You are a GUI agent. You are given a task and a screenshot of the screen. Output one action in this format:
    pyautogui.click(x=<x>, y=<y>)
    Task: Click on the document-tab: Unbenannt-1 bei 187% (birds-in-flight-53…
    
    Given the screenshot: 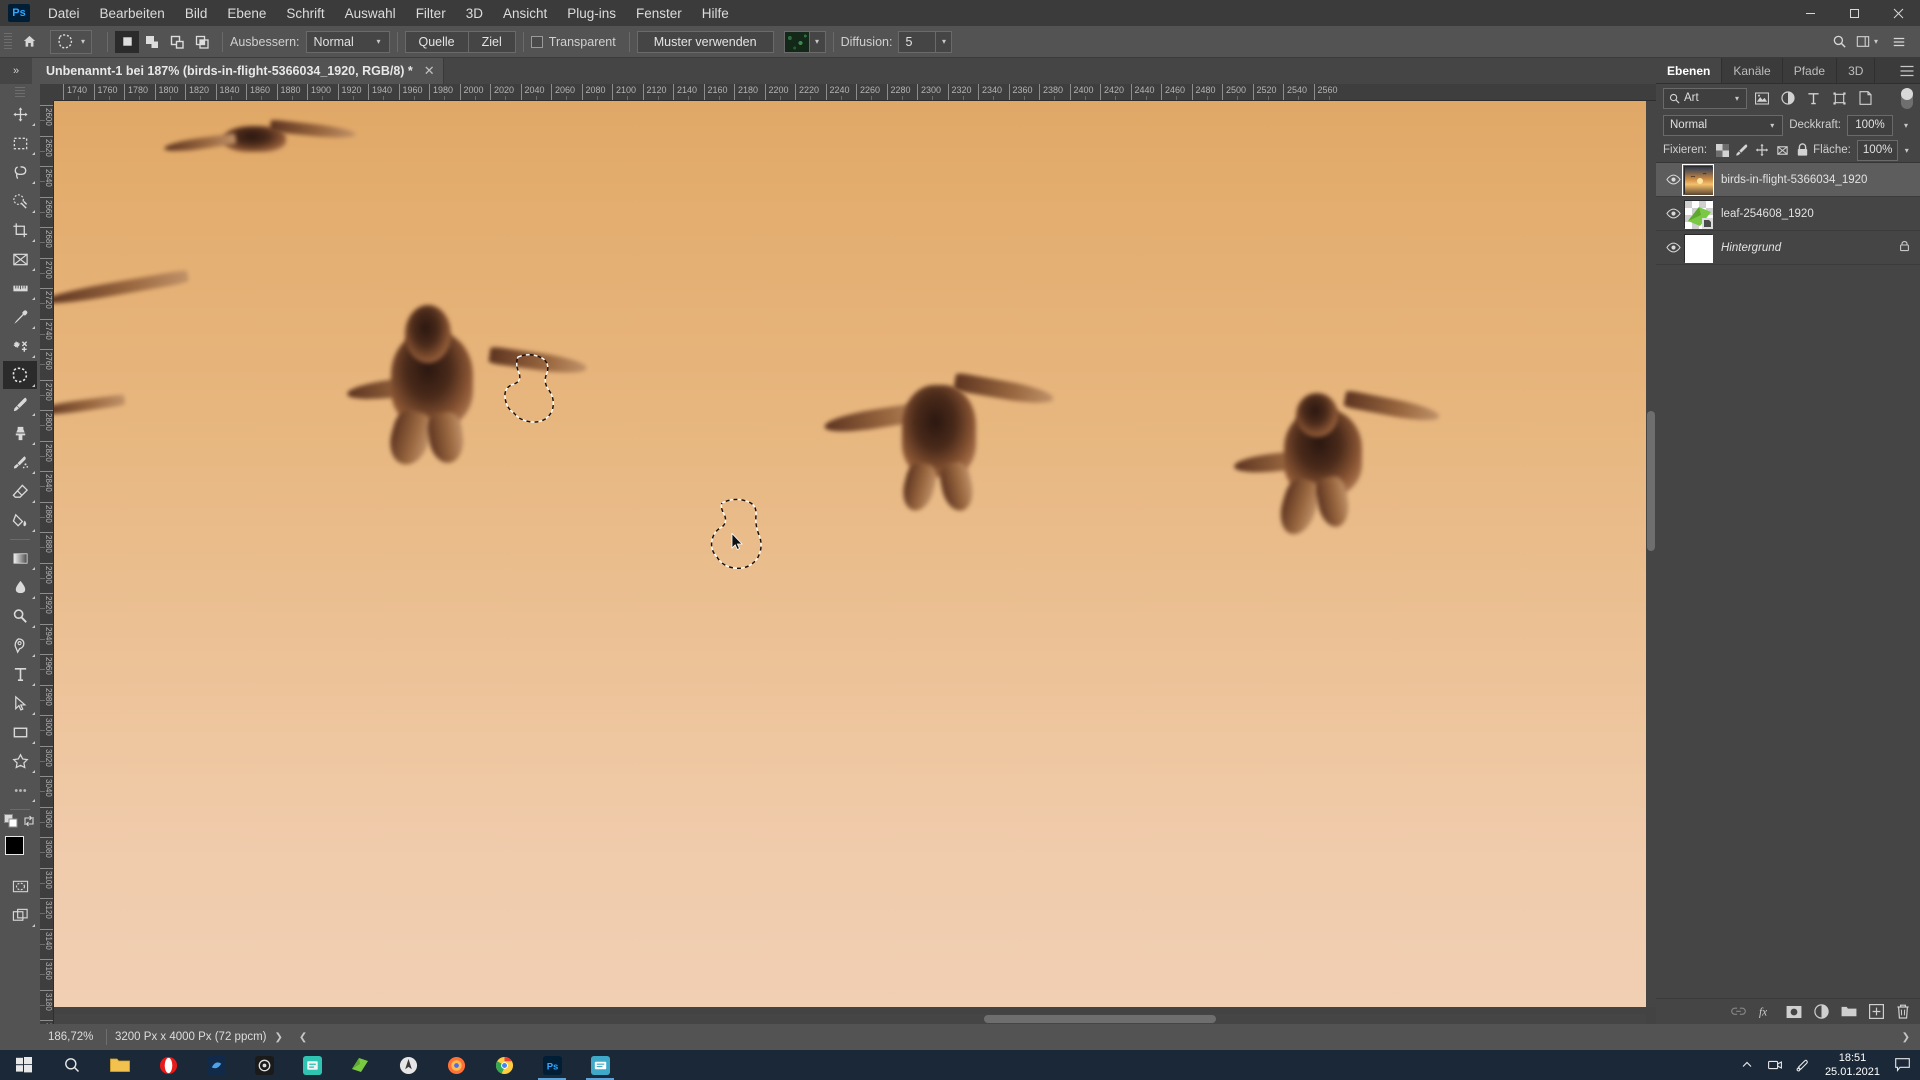 What is the action you would take?
    pyautogui.click(x=238, y=71)
    